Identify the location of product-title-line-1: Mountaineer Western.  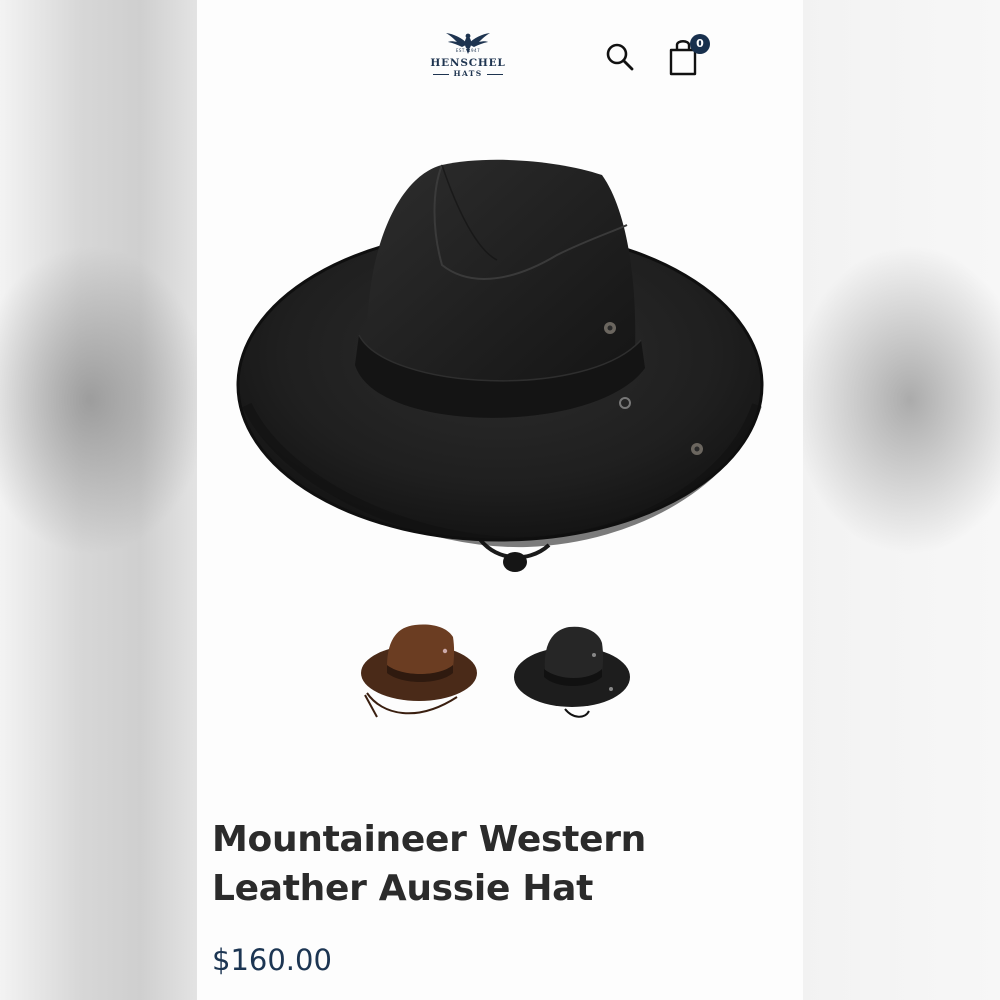
(429, 839).